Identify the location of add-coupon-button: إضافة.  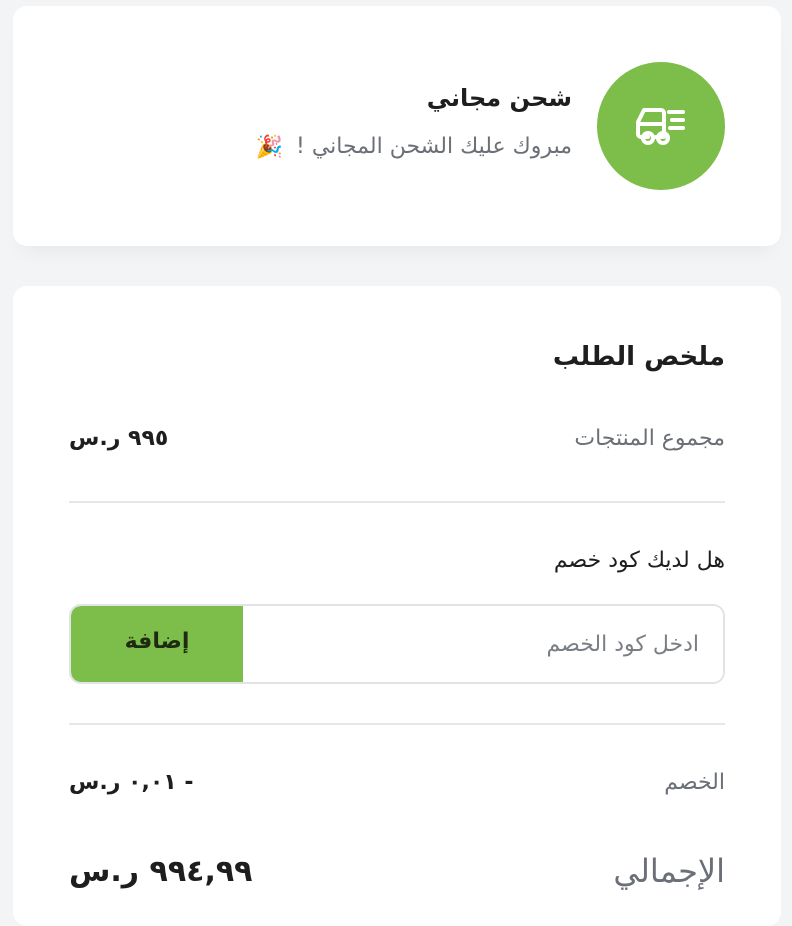
(157, 644).